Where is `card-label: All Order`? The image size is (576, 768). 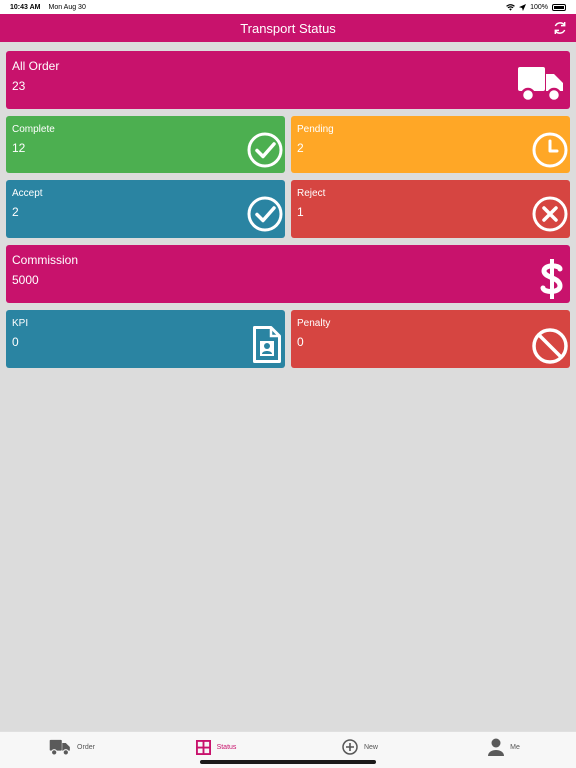
card-label: All Order is located at coordinates (36, 66).